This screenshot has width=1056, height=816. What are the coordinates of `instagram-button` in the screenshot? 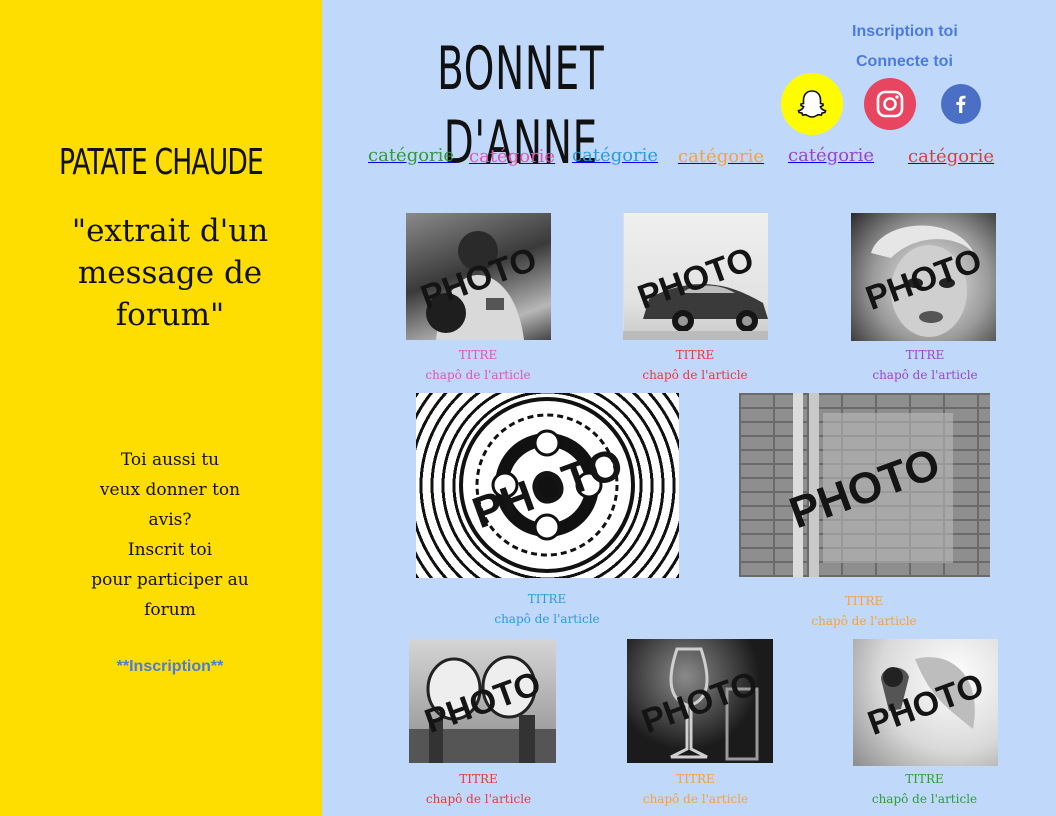 It's located at (890, 104).